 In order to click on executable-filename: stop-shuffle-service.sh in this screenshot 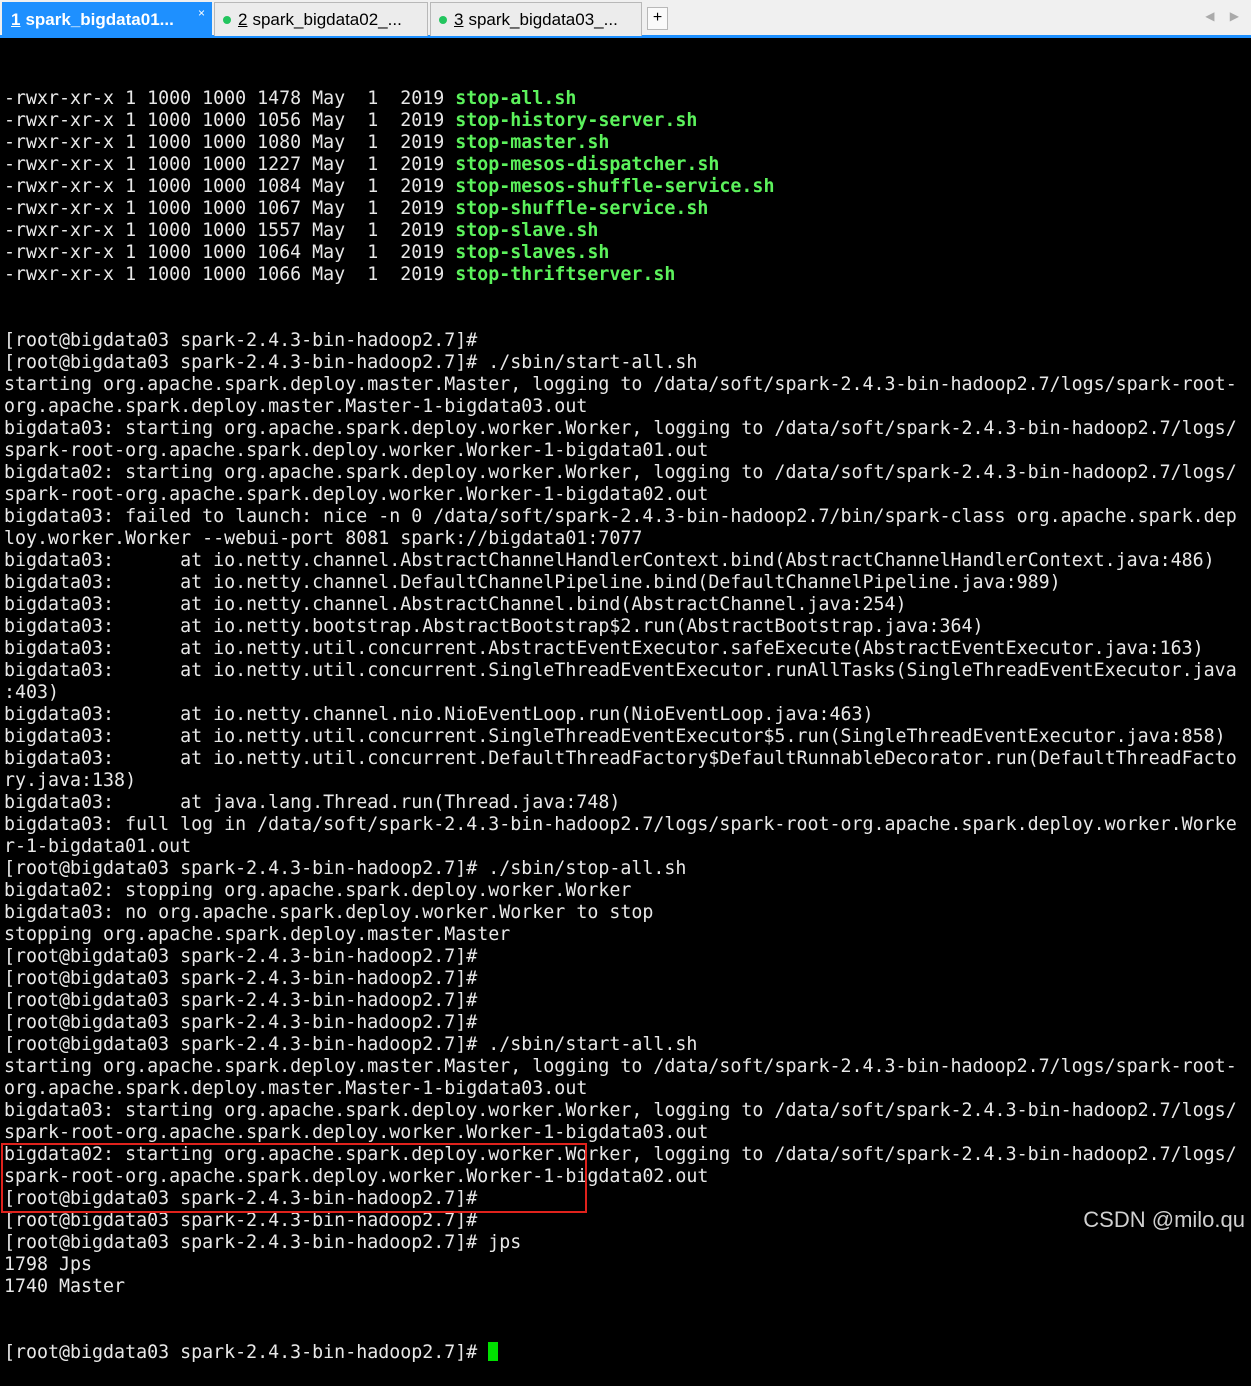, I will do `click(582, 208)`.